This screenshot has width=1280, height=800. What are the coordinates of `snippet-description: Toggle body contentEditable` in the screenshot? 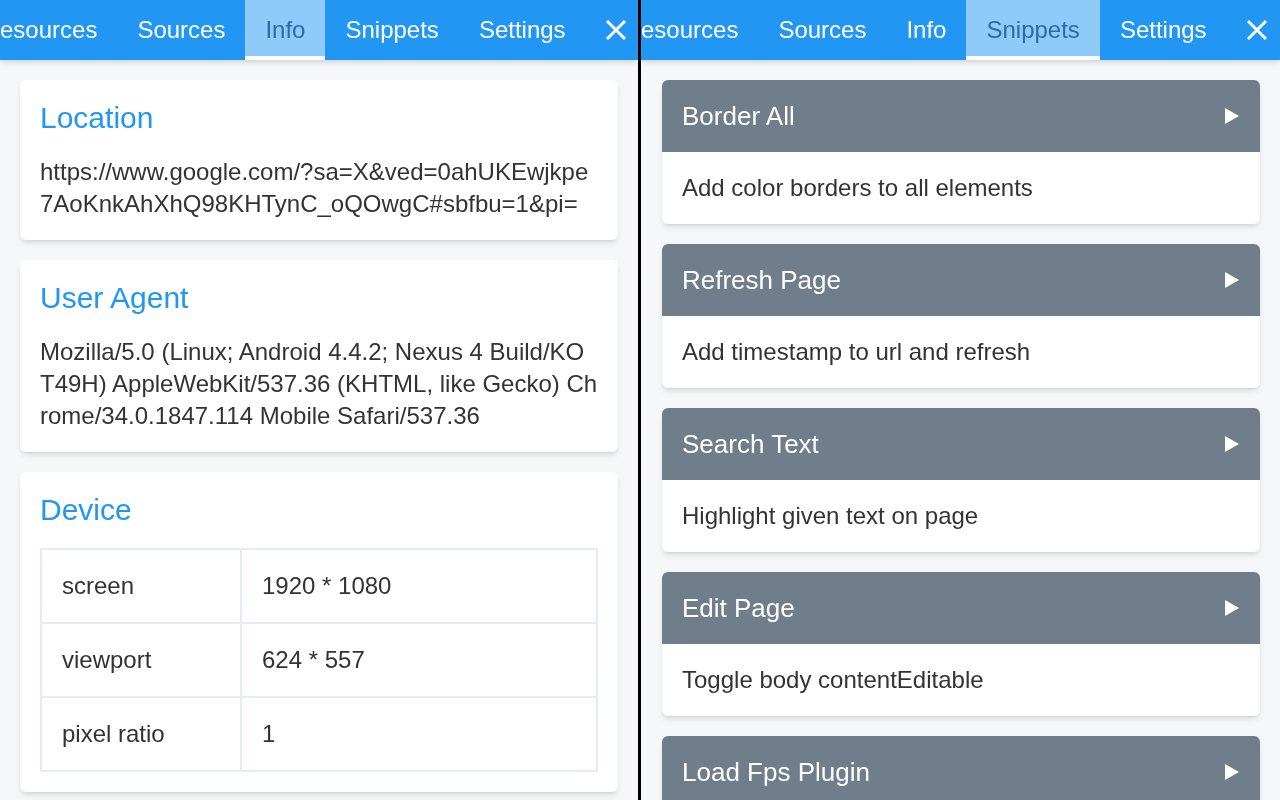 It's located at (833, 680).